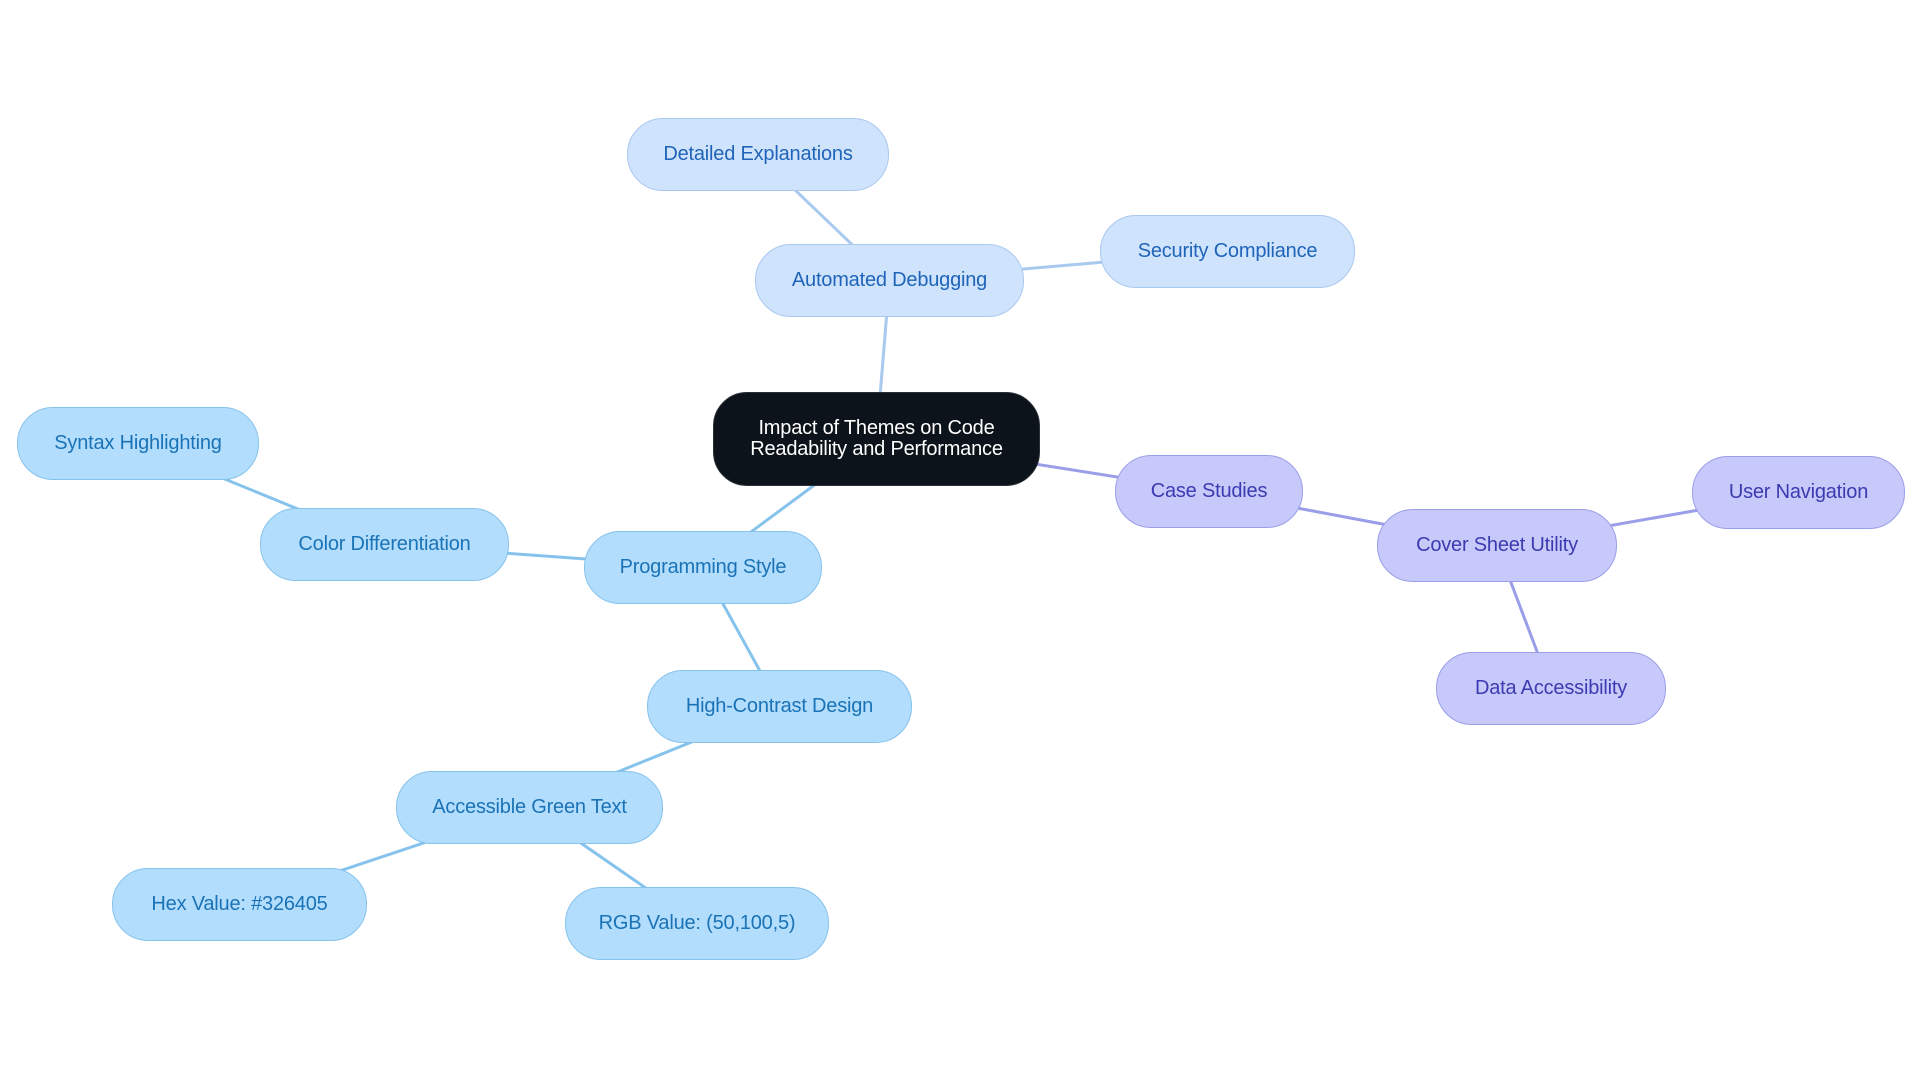  I want to click on node-label: Syntax Highlighting, so click(138, 443).